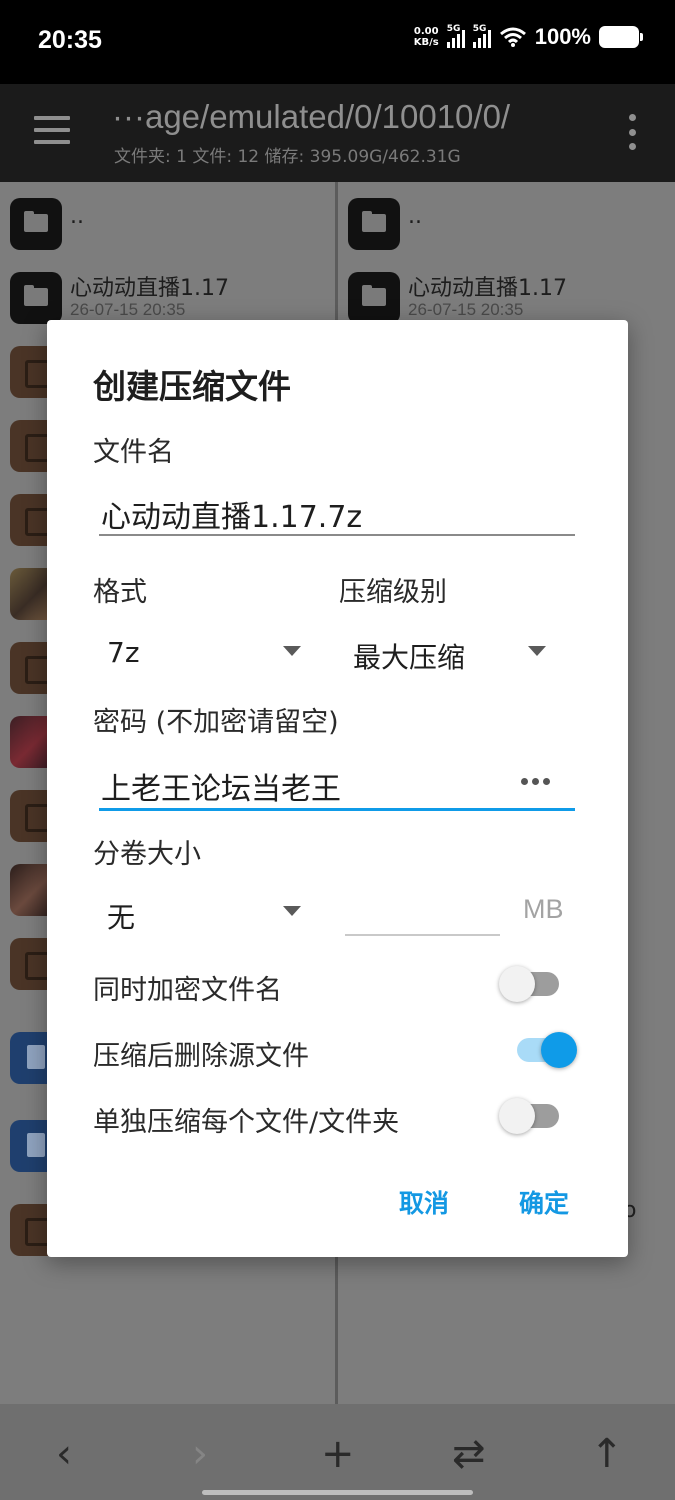 The height and width of the screenshot is (1500, 675). What do you see at coordinates (121, 916) in the screenshot?
I see `volume-size-select: 无` at bounding box center [121, 916].